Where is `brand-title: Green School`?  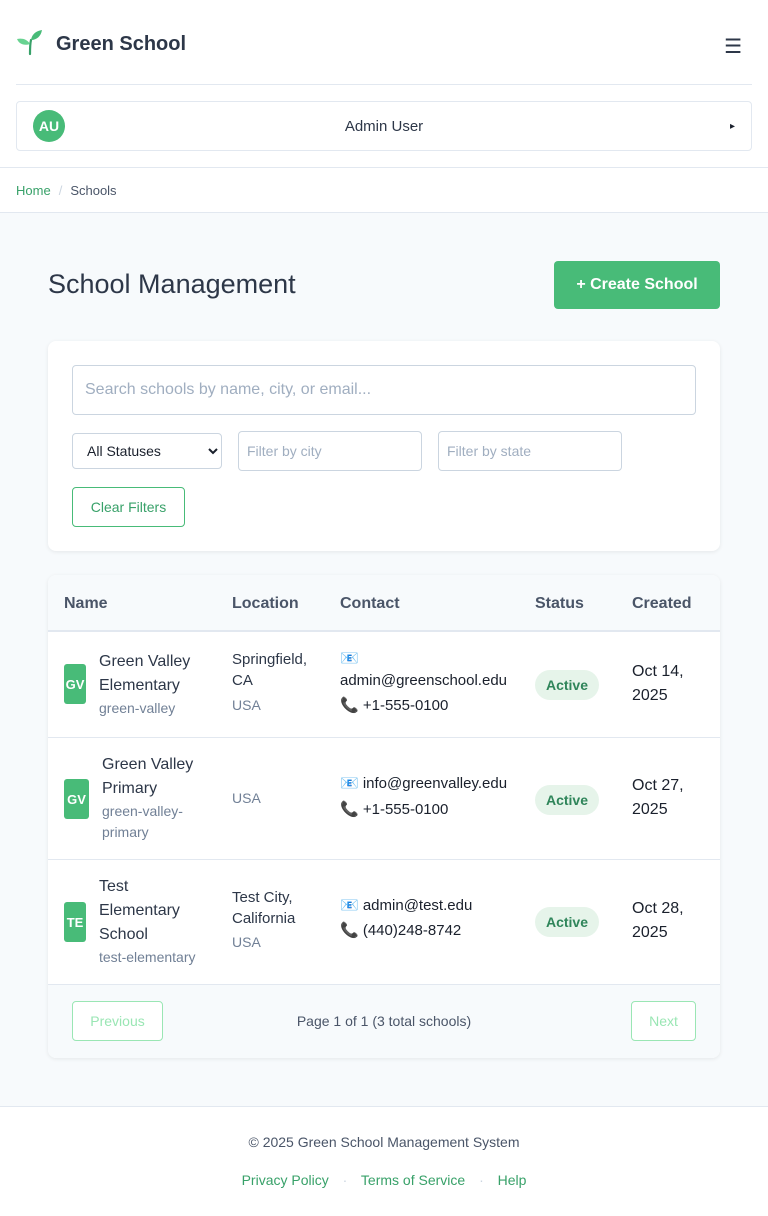 brand-title: Green School is located at coordinates (121, 44).